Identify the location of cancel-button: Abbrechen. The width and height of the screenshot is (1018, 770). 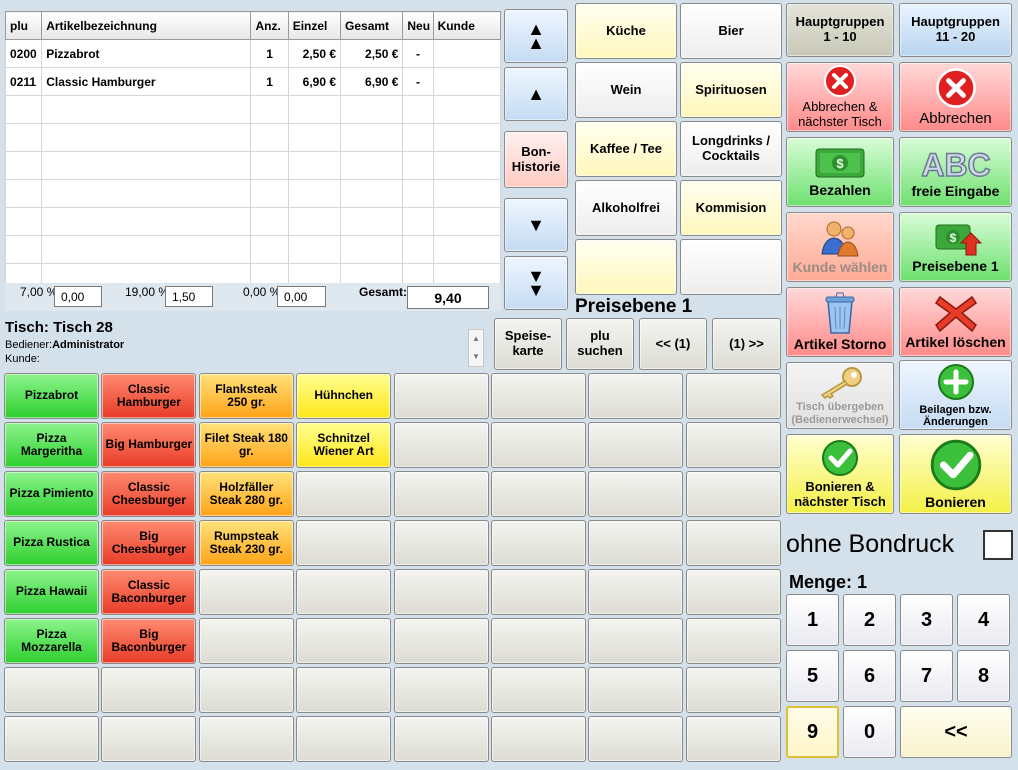
(955, 97).